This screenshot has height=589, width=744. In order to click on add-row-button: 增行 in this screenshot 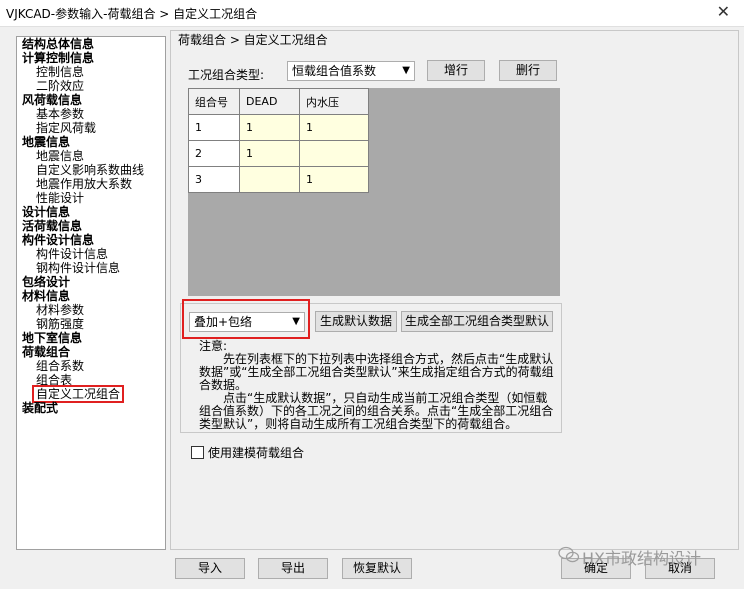, I will do `click(456, 70)`.